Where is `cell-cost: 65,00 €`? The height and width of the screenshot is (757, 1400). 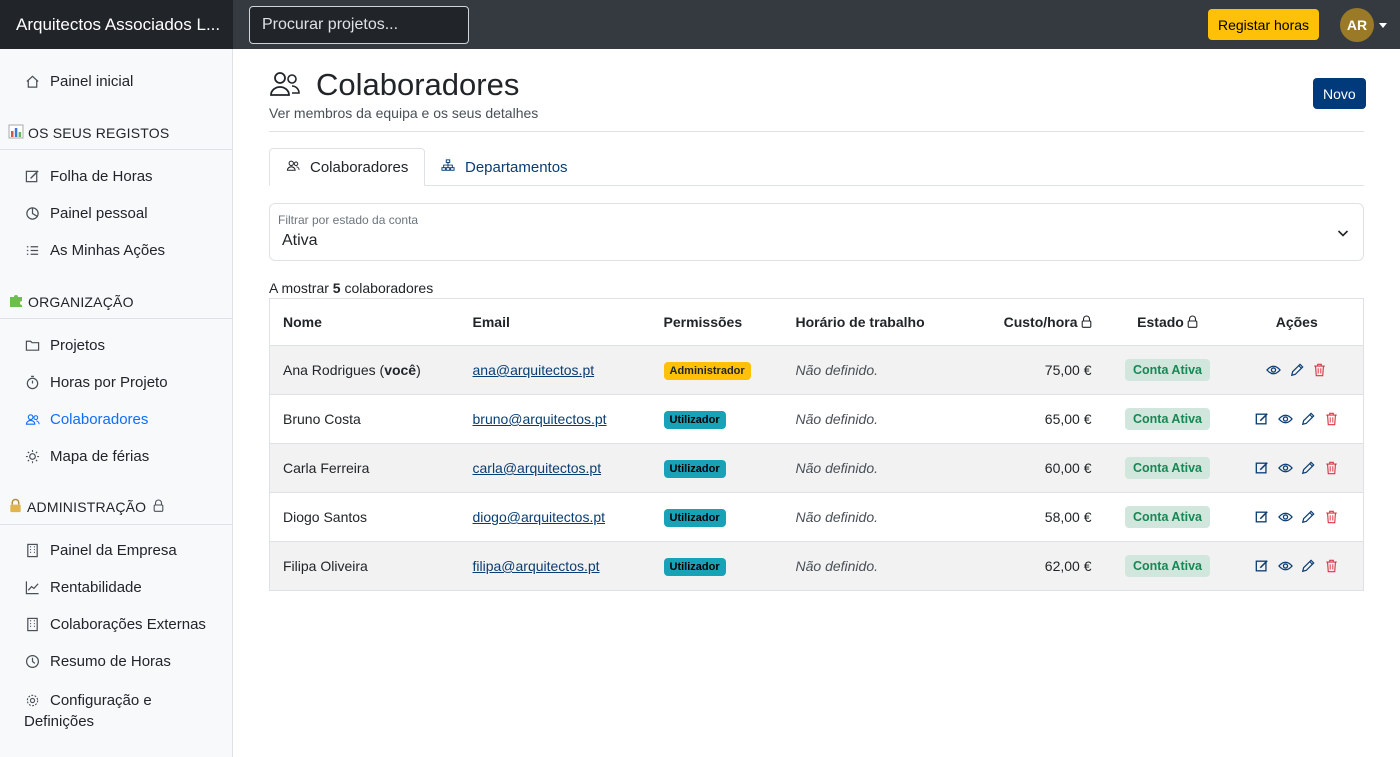
cell-cost: 65,00 € is located at coordinates (1023, 419).